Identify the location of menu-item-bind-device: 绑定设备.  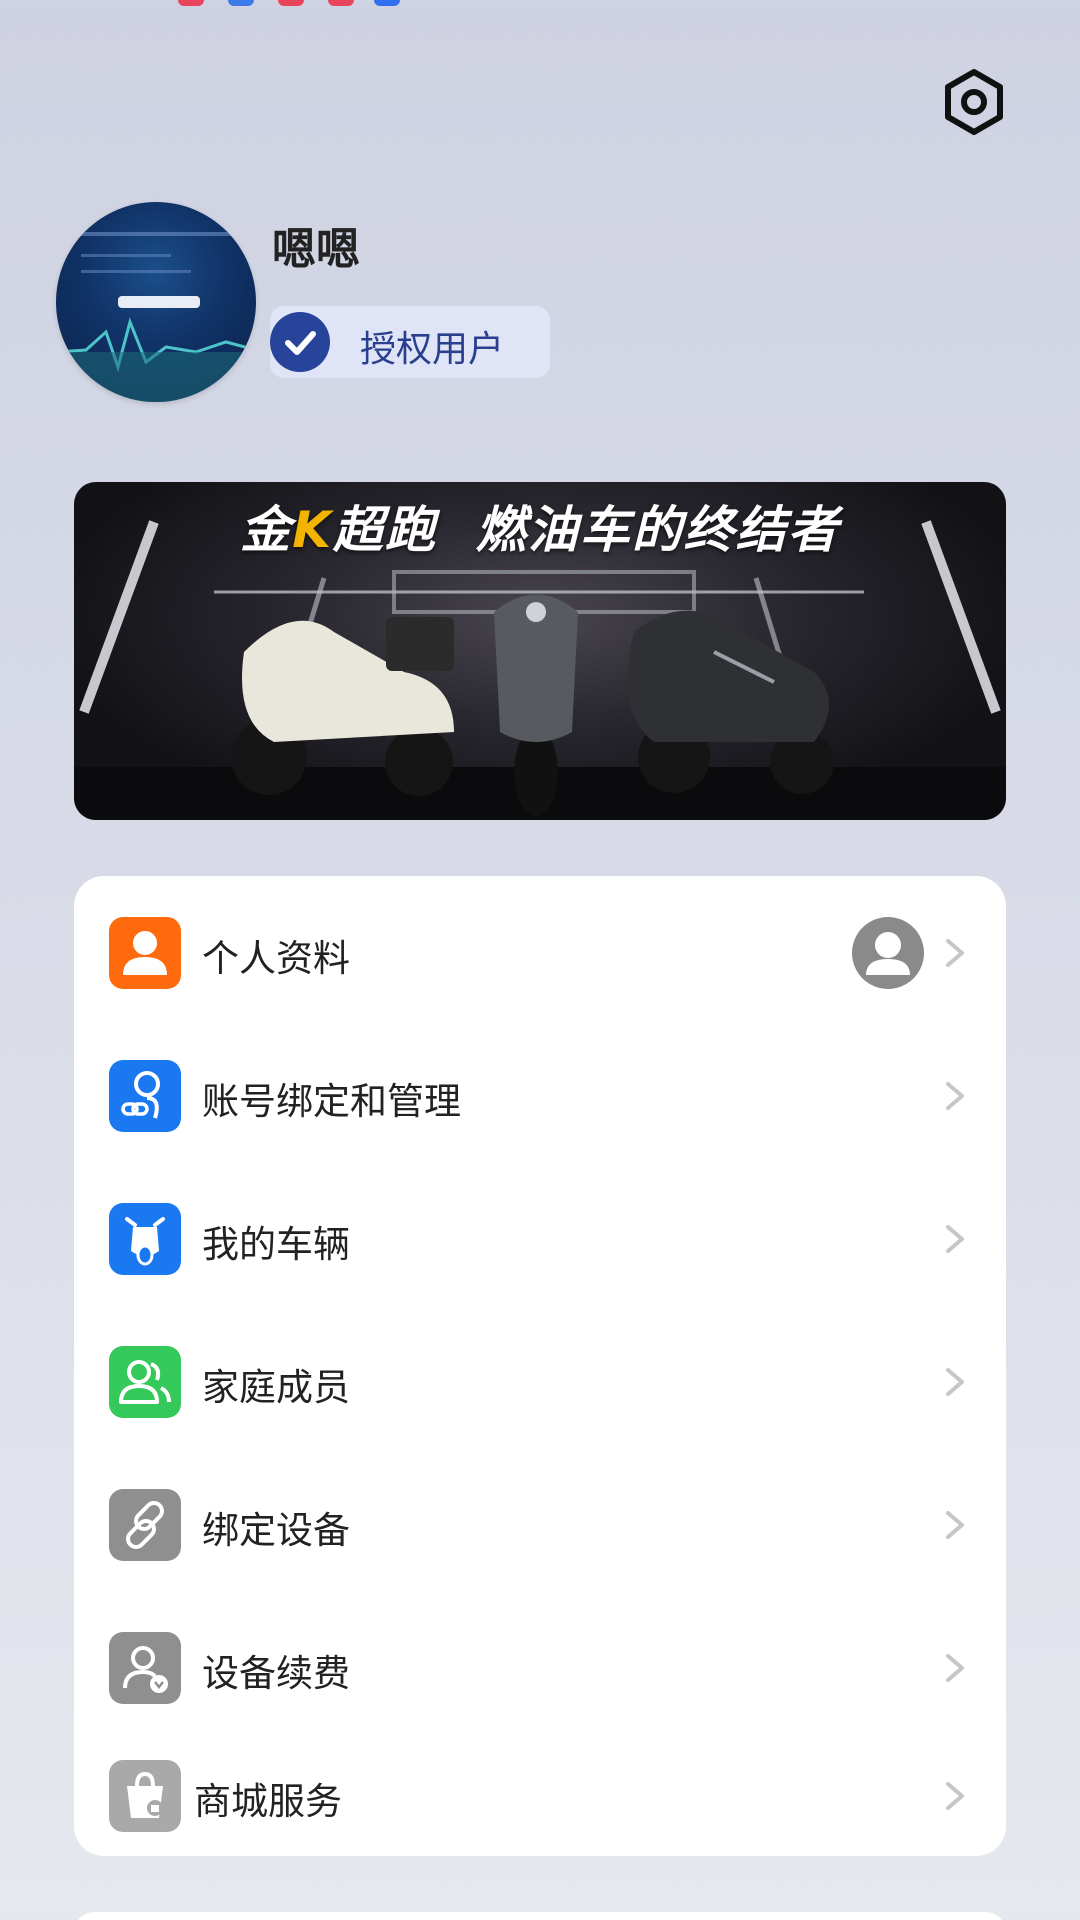
(540, 1525).